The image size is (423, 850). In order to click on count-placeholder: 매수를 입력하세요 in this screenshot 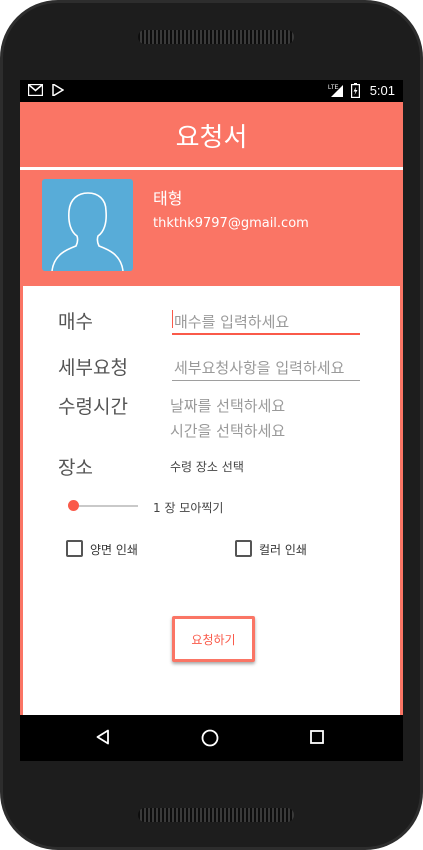, I will do `click(232, 322)`.